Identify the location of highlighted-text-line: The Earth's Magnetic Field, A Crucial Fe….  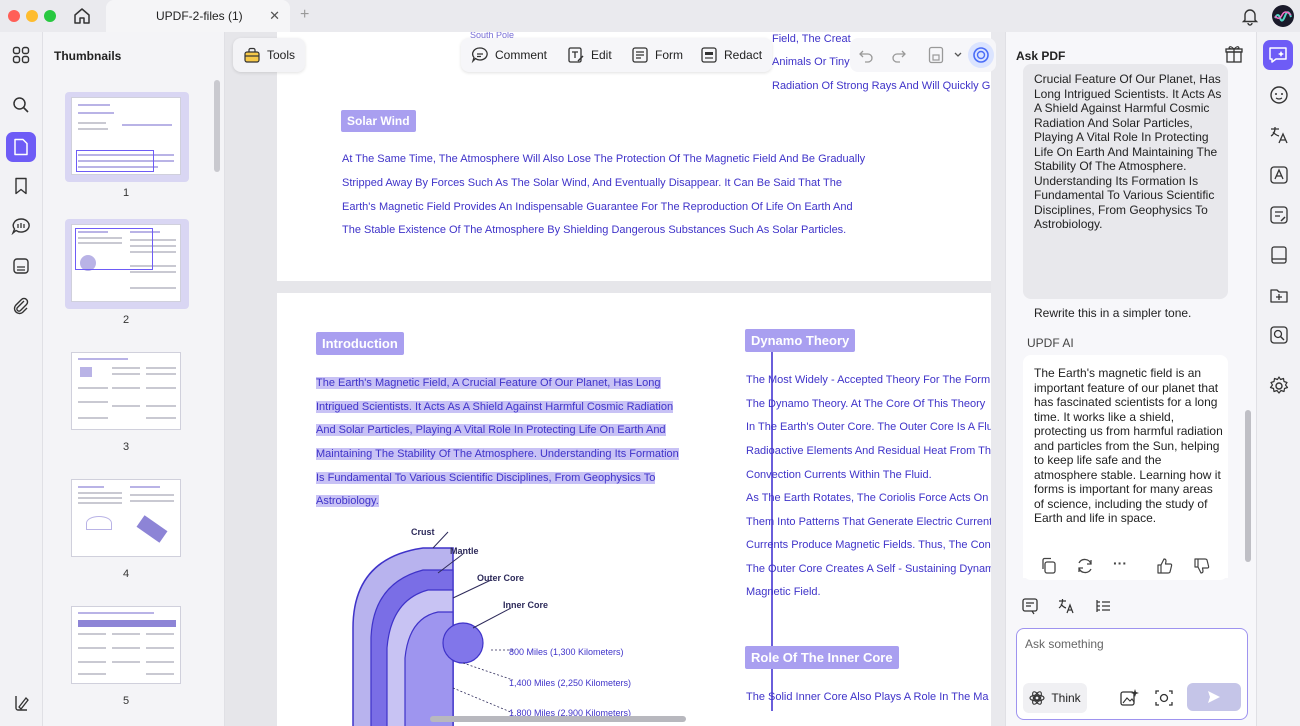
(488, 383).